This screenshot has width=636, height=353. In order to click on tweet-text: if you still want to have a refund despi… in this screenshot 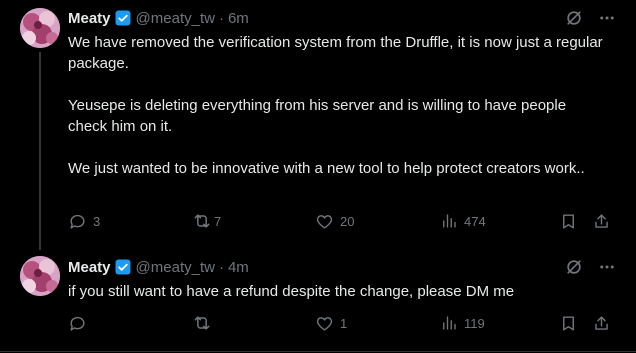, I will do `click(291, 291)`.